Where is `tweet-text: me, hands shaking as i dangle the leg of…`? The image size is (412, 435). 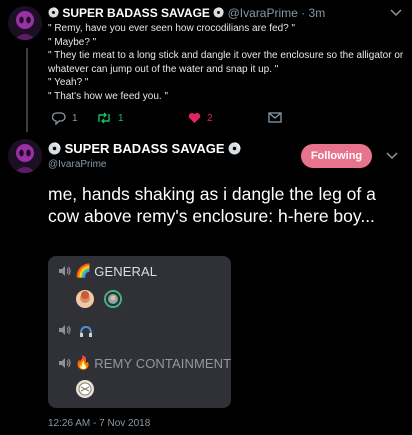
tweet-text: me, hands shaking as i dangle the leg of… is located at coordinates (212, 205).